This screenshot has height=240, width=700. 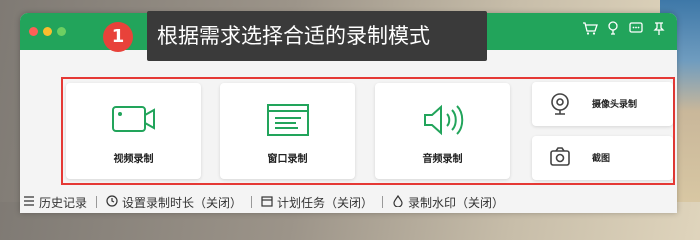 I want to click on droplet-icon, so click(x=398, y=202).